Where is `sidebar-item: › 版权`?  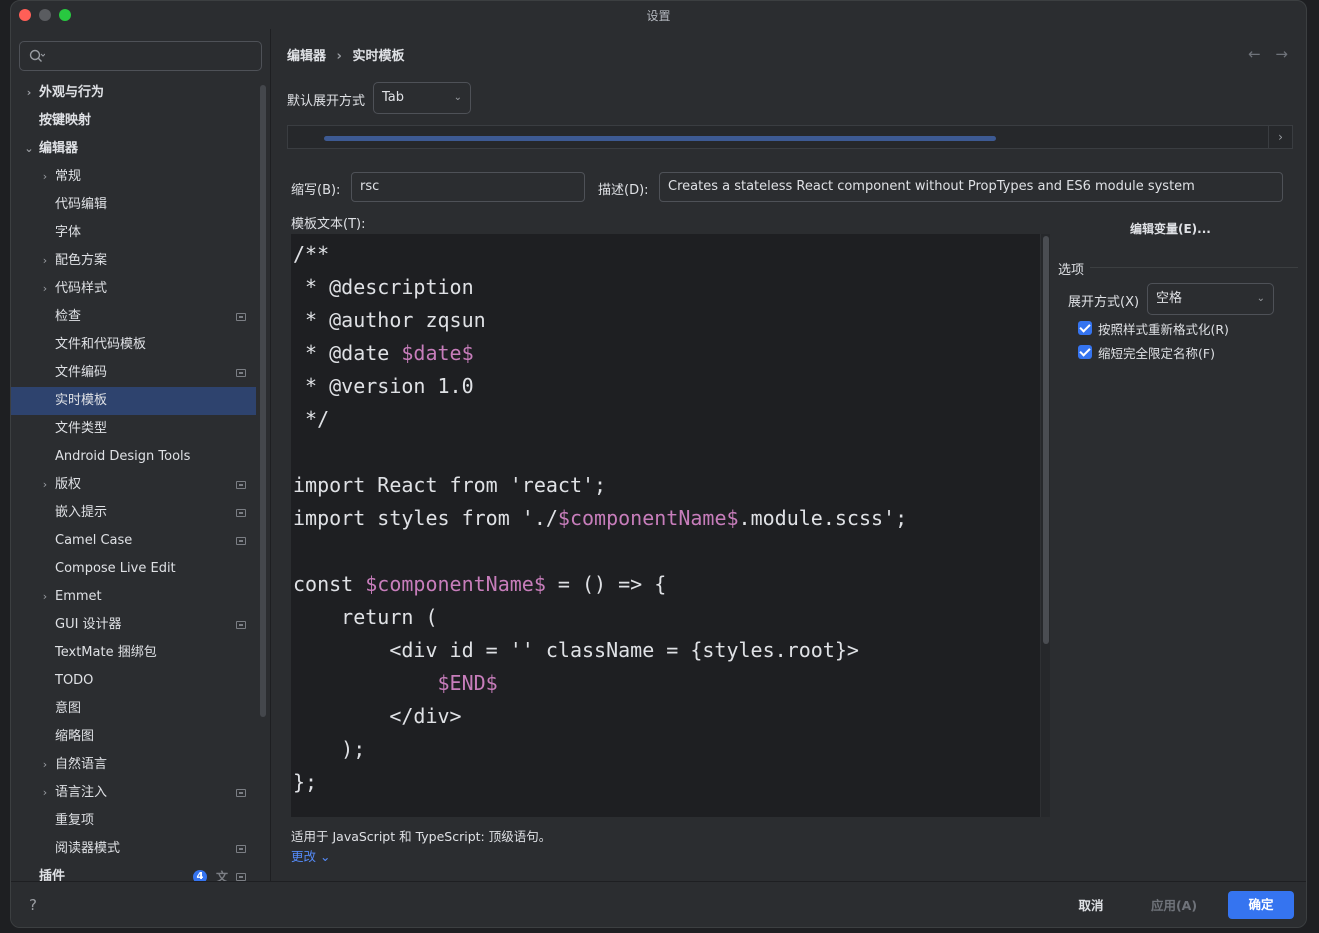 sidebar-item: › 版权 is located at coordinates (133, 485).